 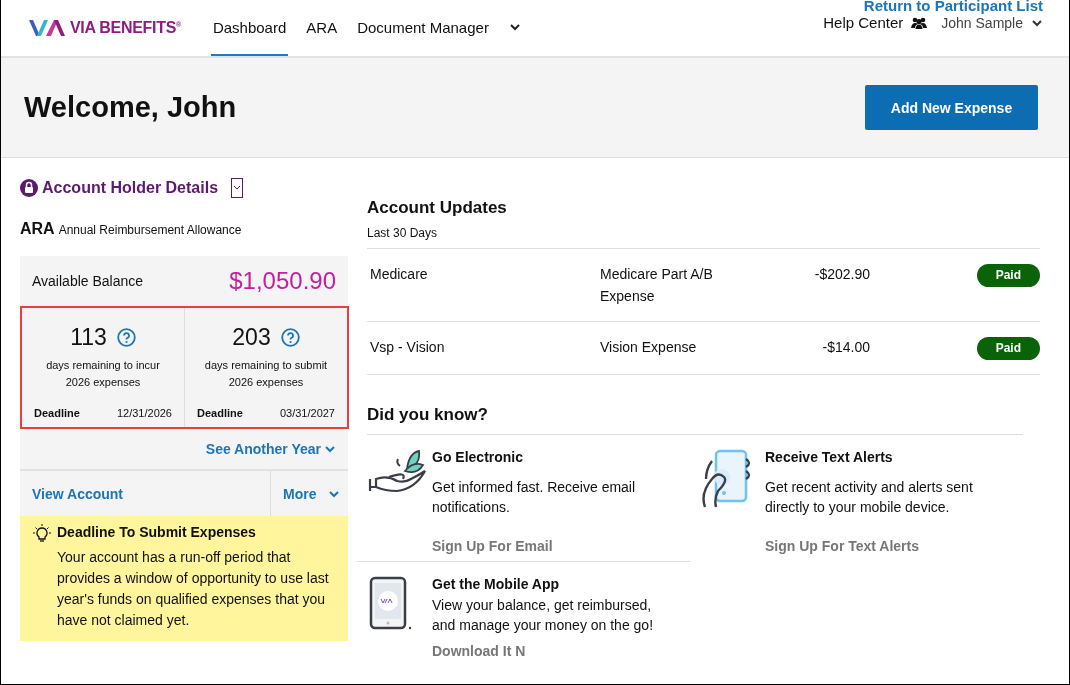 What do you see at coordinates (42, 534) in the screenshot?
I see `lightbulb-icon` at bounding box center [42, 534].